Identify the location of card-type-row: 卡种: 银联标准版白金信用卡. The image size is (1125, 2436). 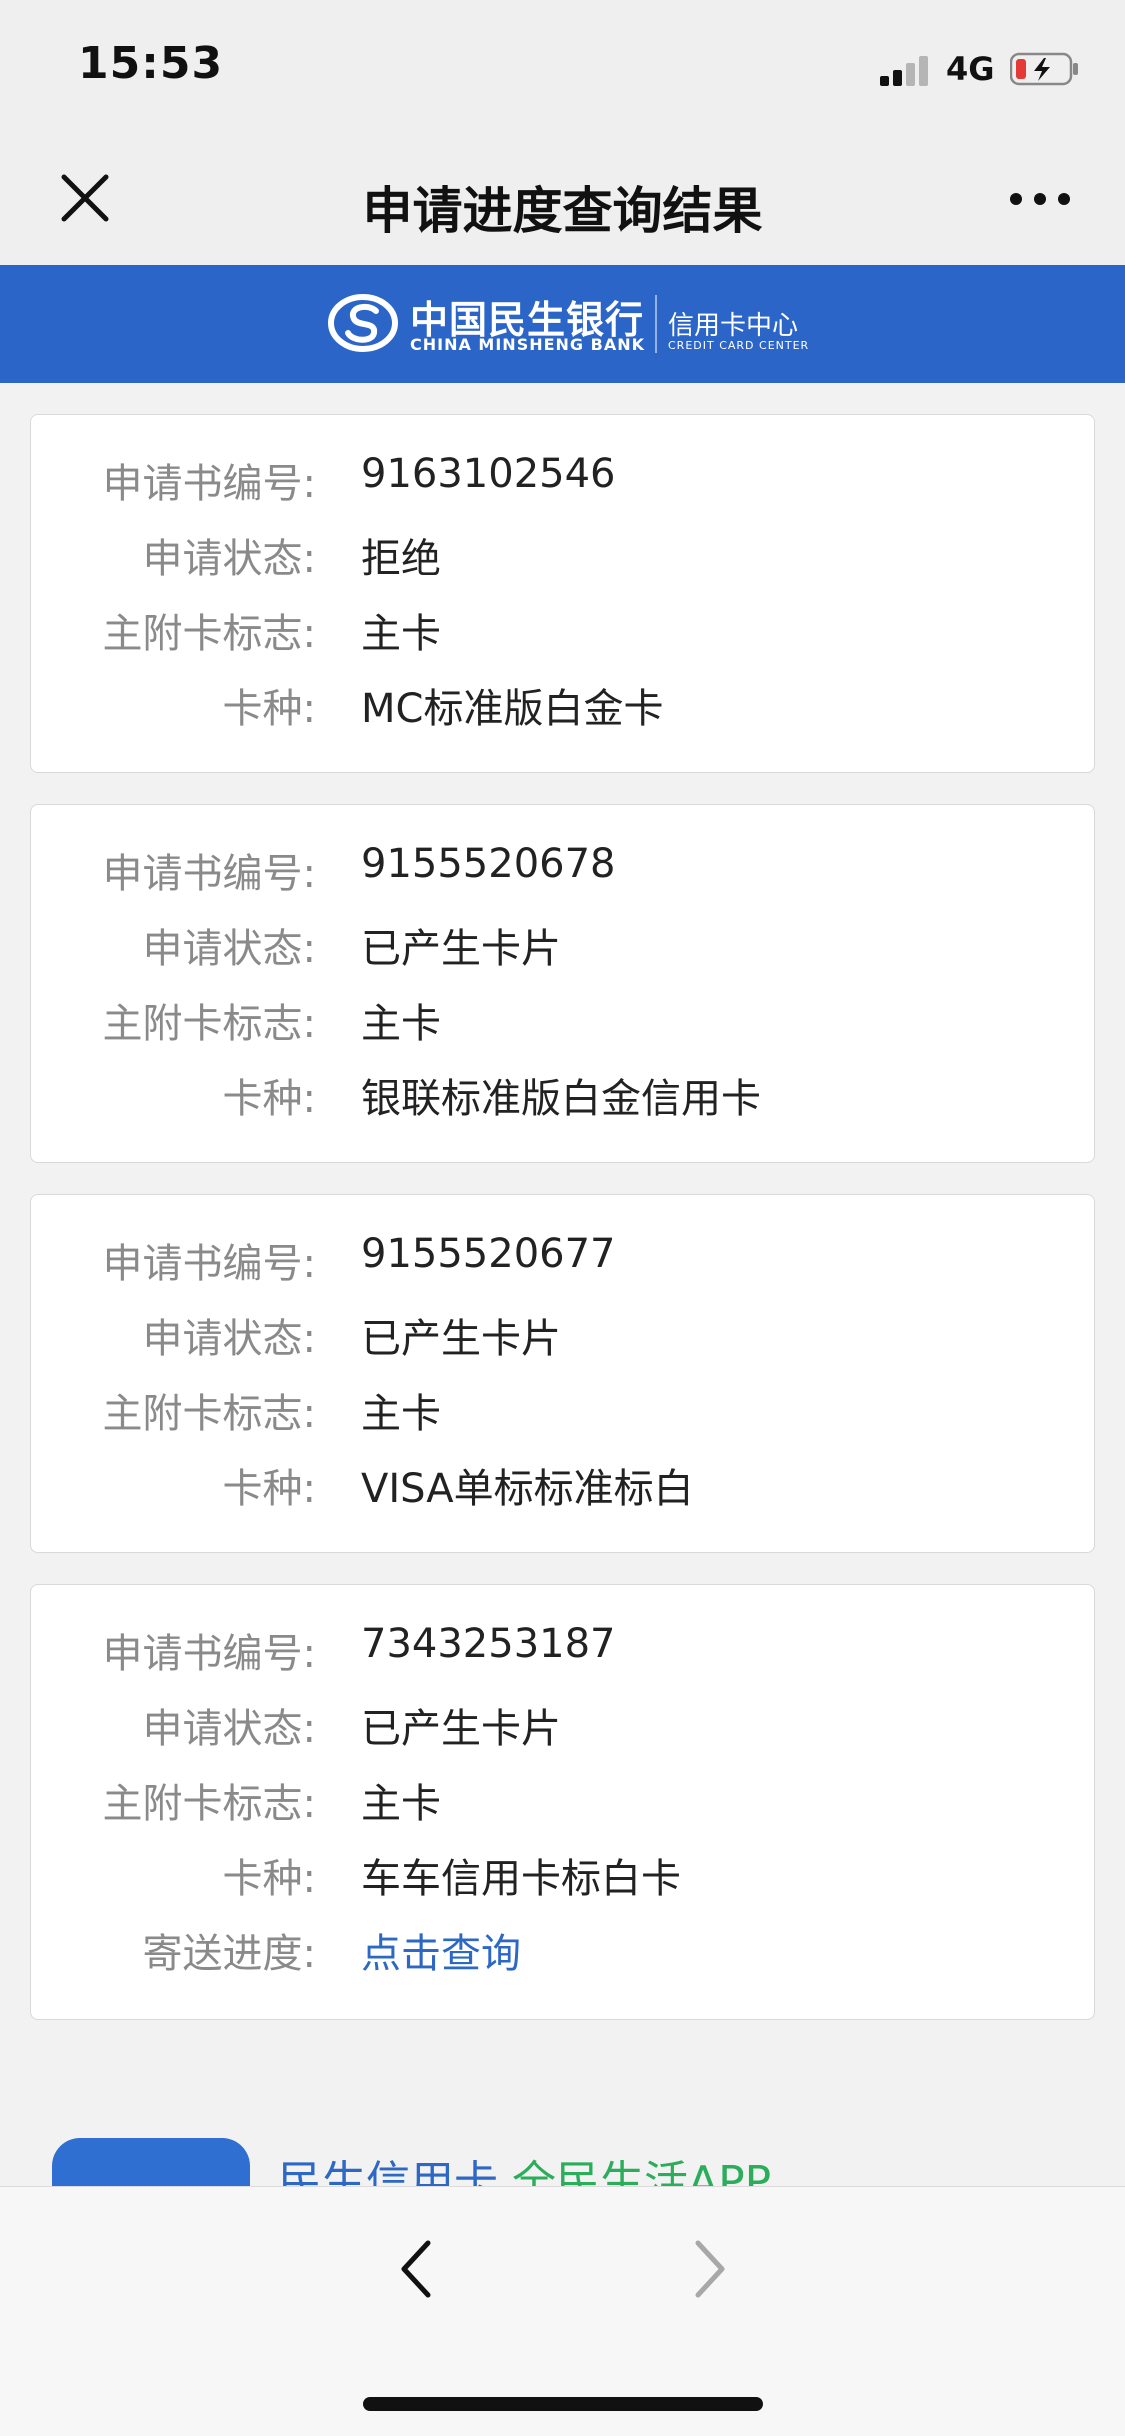
(563, 1096).